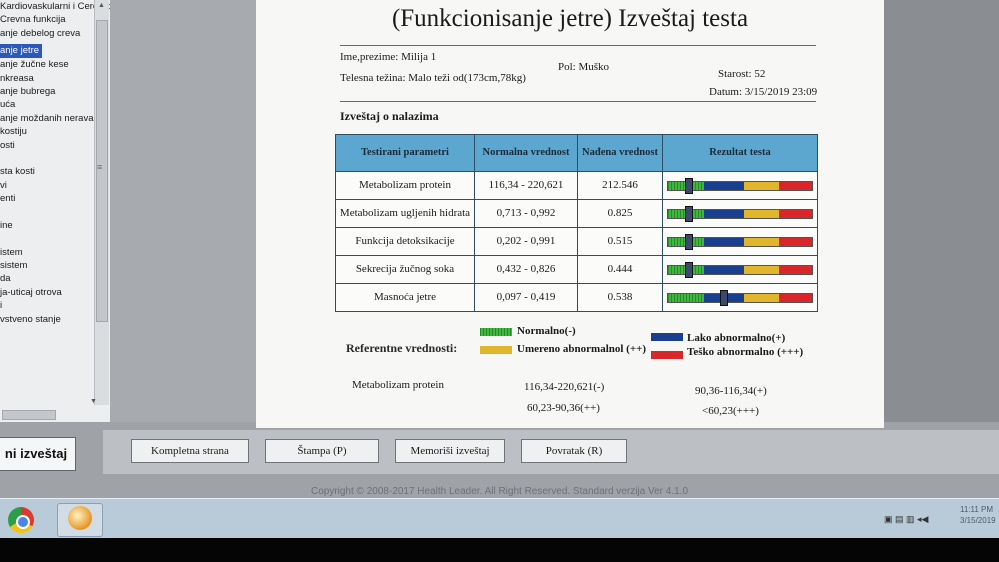  Describe the element at coordinates (574, 451) in the screenshot. I see `back-button: Povratak (R)` at that location.